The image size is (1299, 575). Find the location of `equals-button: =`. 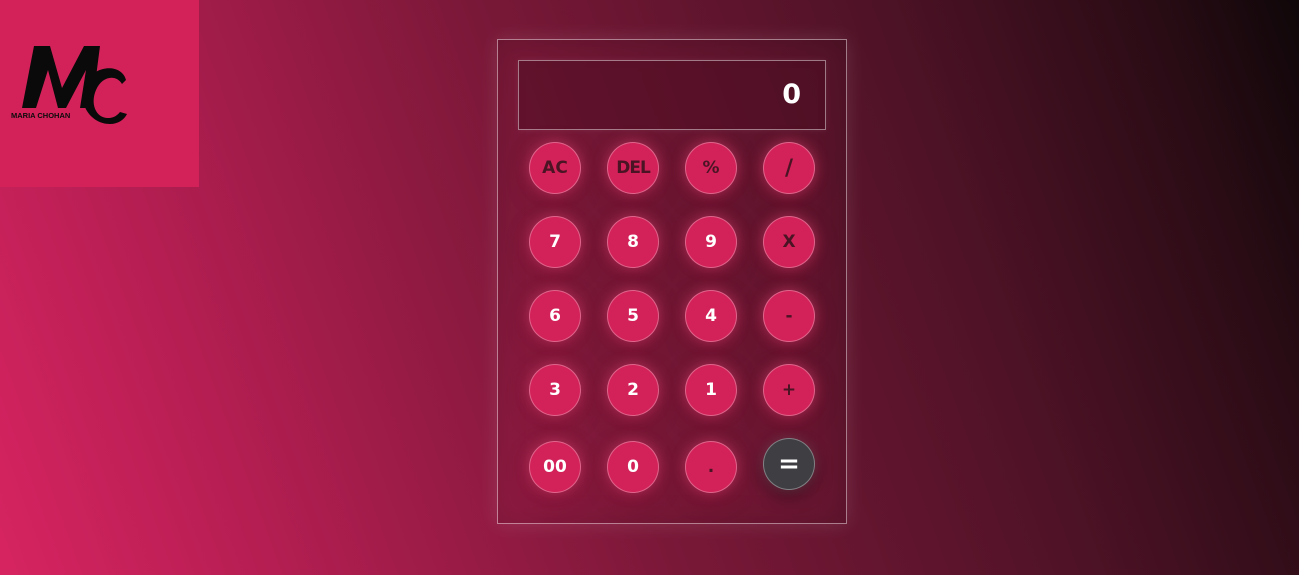

equals-button: = is located at coordinates (789, 464).